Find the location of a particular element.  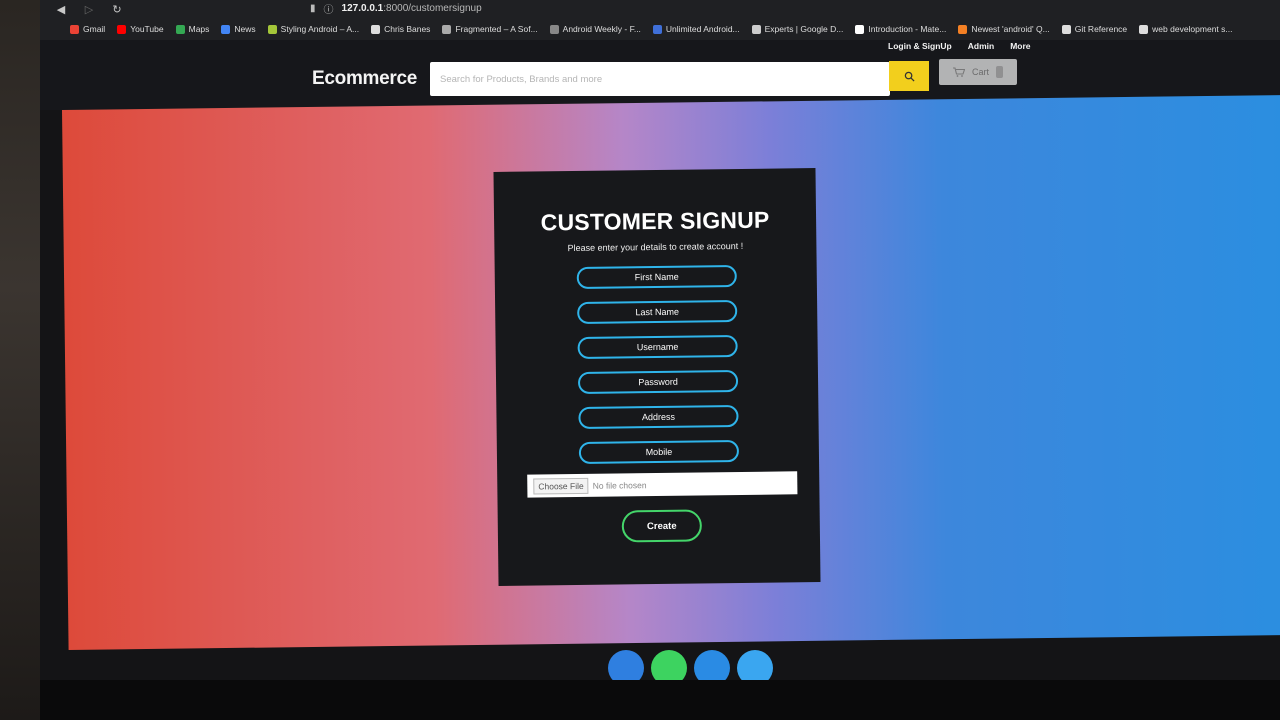

address-field is located at coordinates (658, 417).